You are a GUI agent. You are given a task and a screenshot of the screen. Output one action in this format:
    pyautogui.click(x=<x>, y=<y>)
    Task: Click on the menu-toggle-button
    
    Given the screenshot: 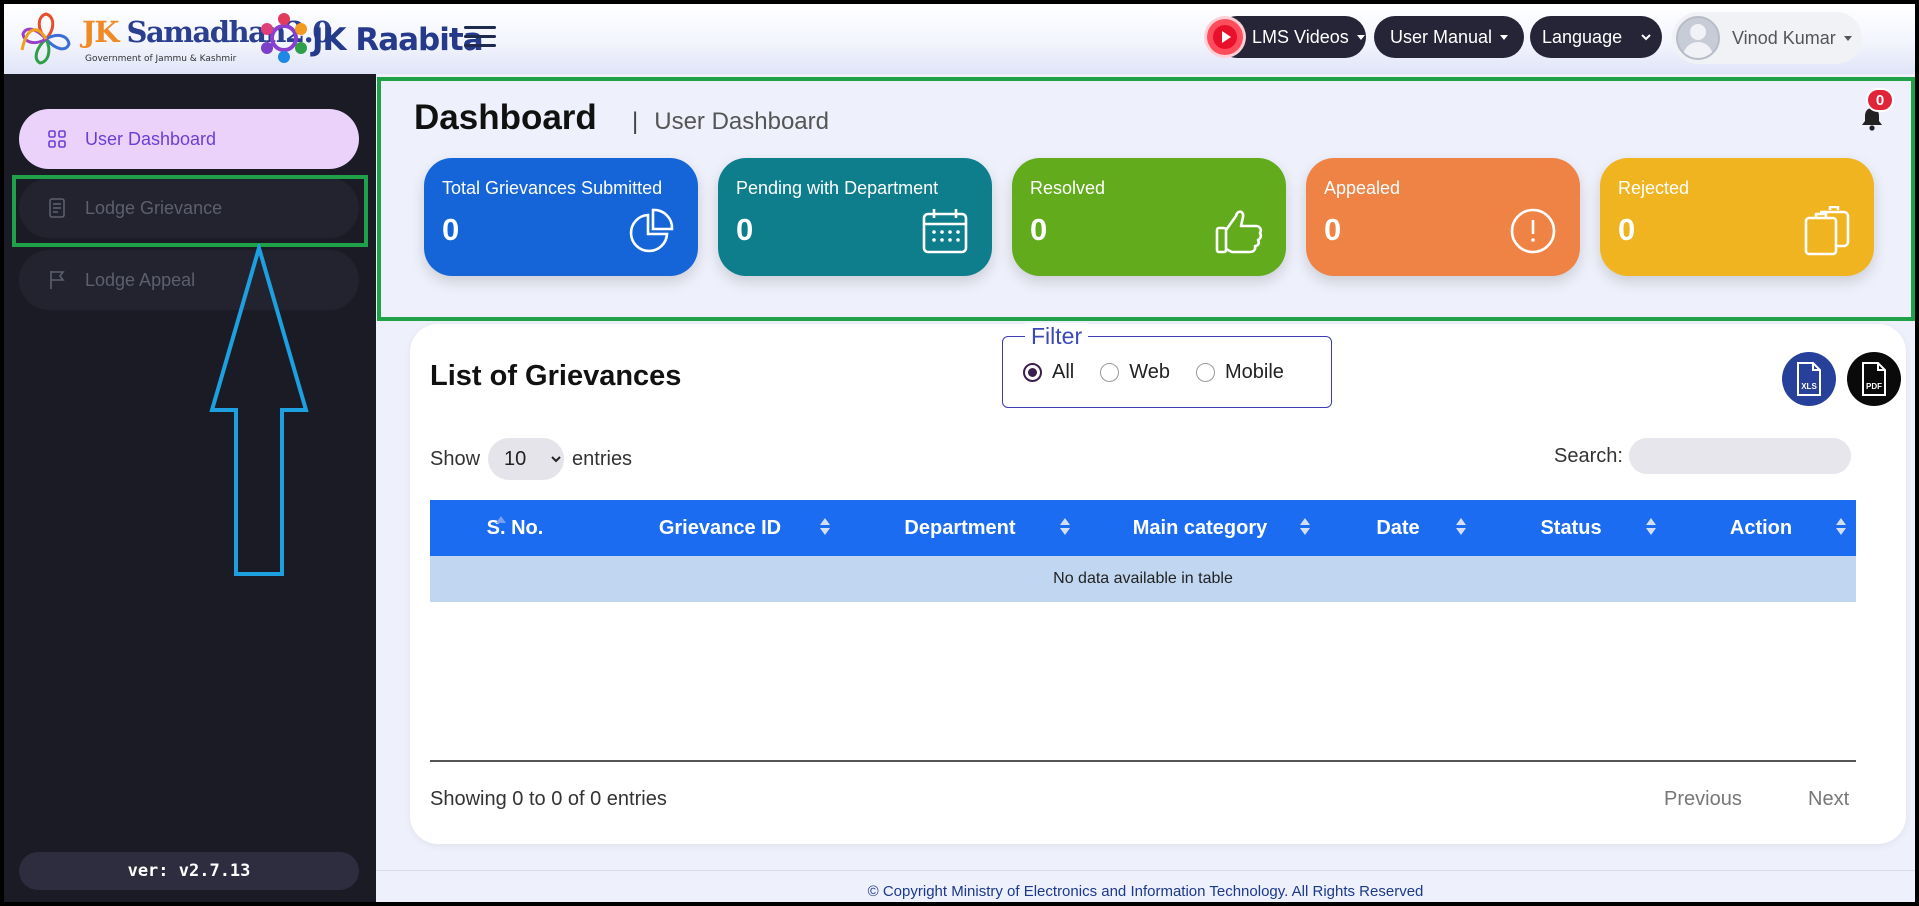 What is the action you would take?
    pyautogui.click(x=480, y=36)
    